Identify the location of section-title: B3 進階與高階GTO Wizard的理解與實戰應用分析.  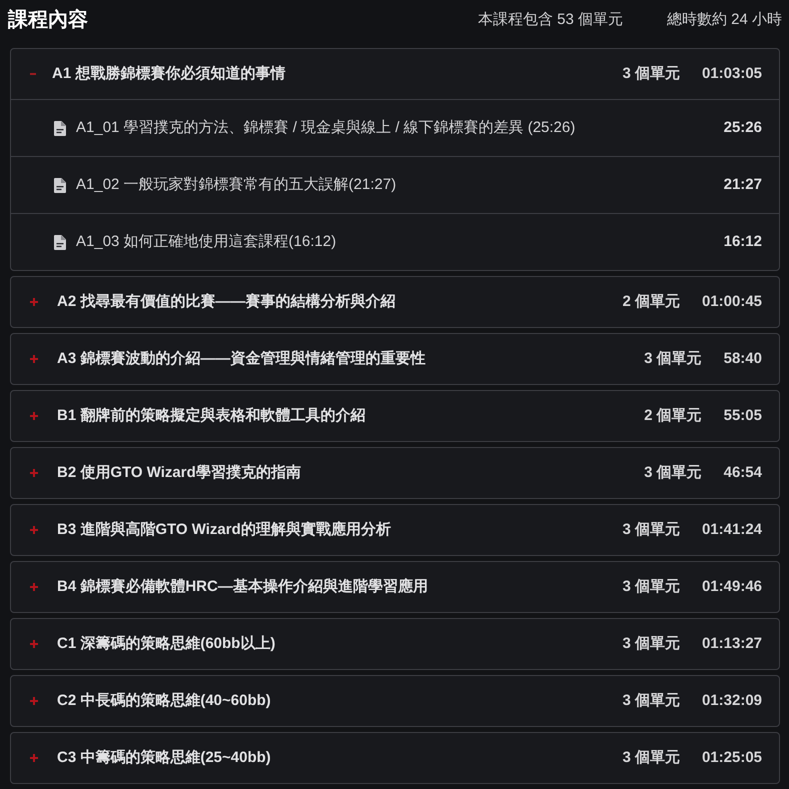
(224, 530).